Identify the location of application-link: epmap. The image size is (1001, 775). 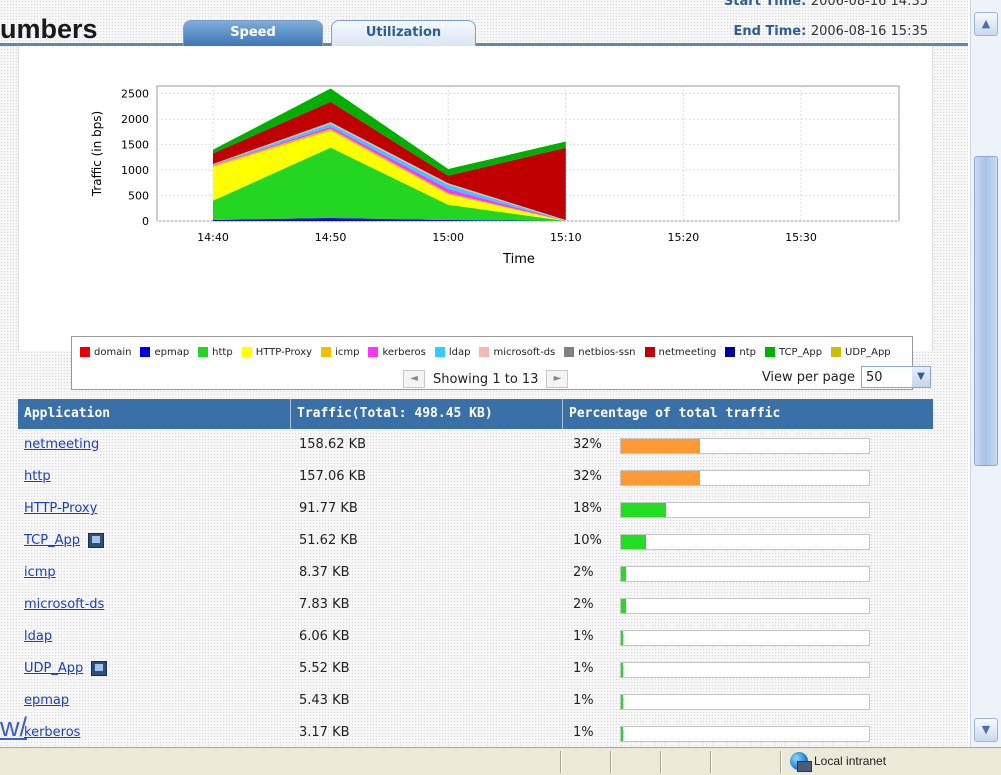
(46, 700).